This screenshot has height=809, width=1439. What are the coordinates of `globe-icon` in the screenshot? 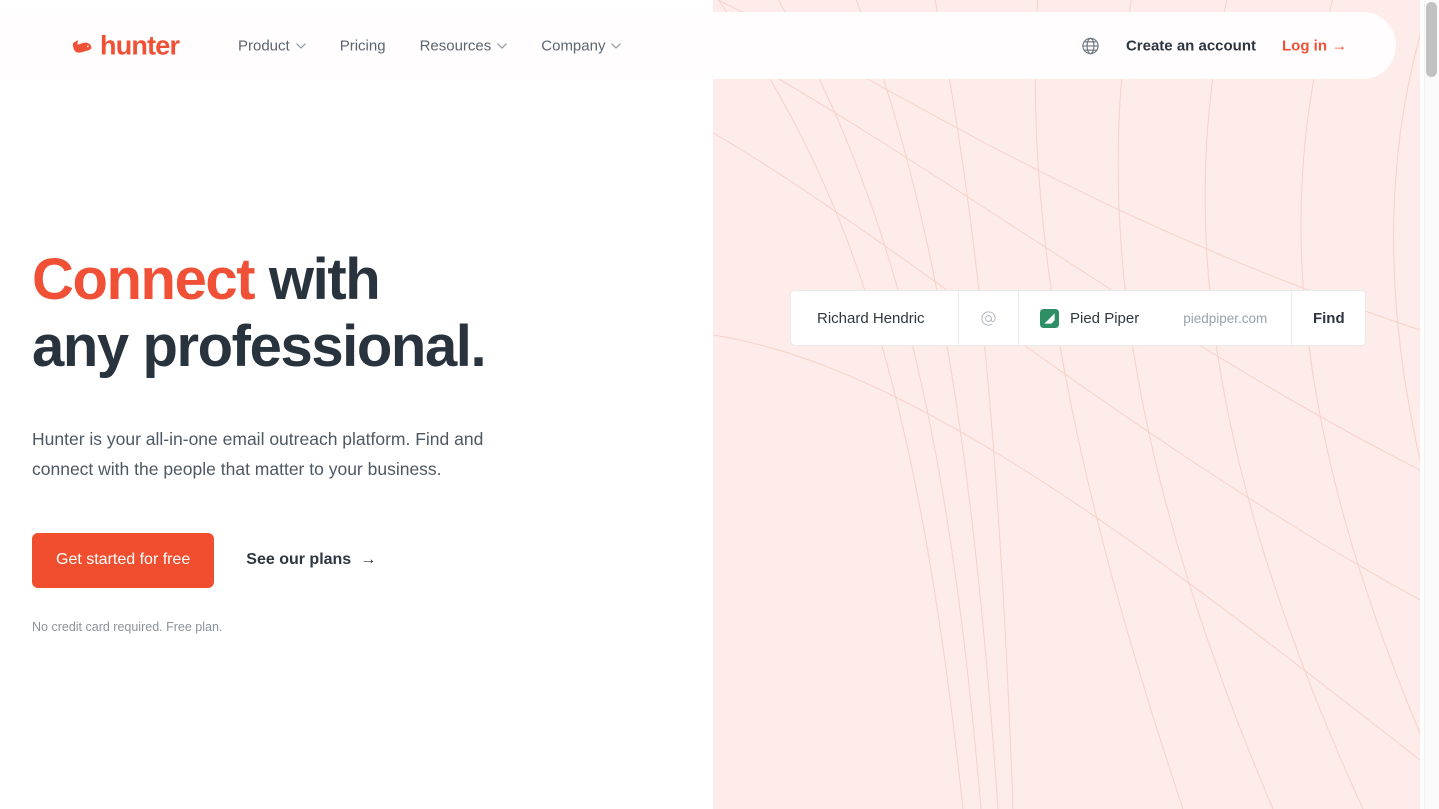 It's located at (1090, 45).